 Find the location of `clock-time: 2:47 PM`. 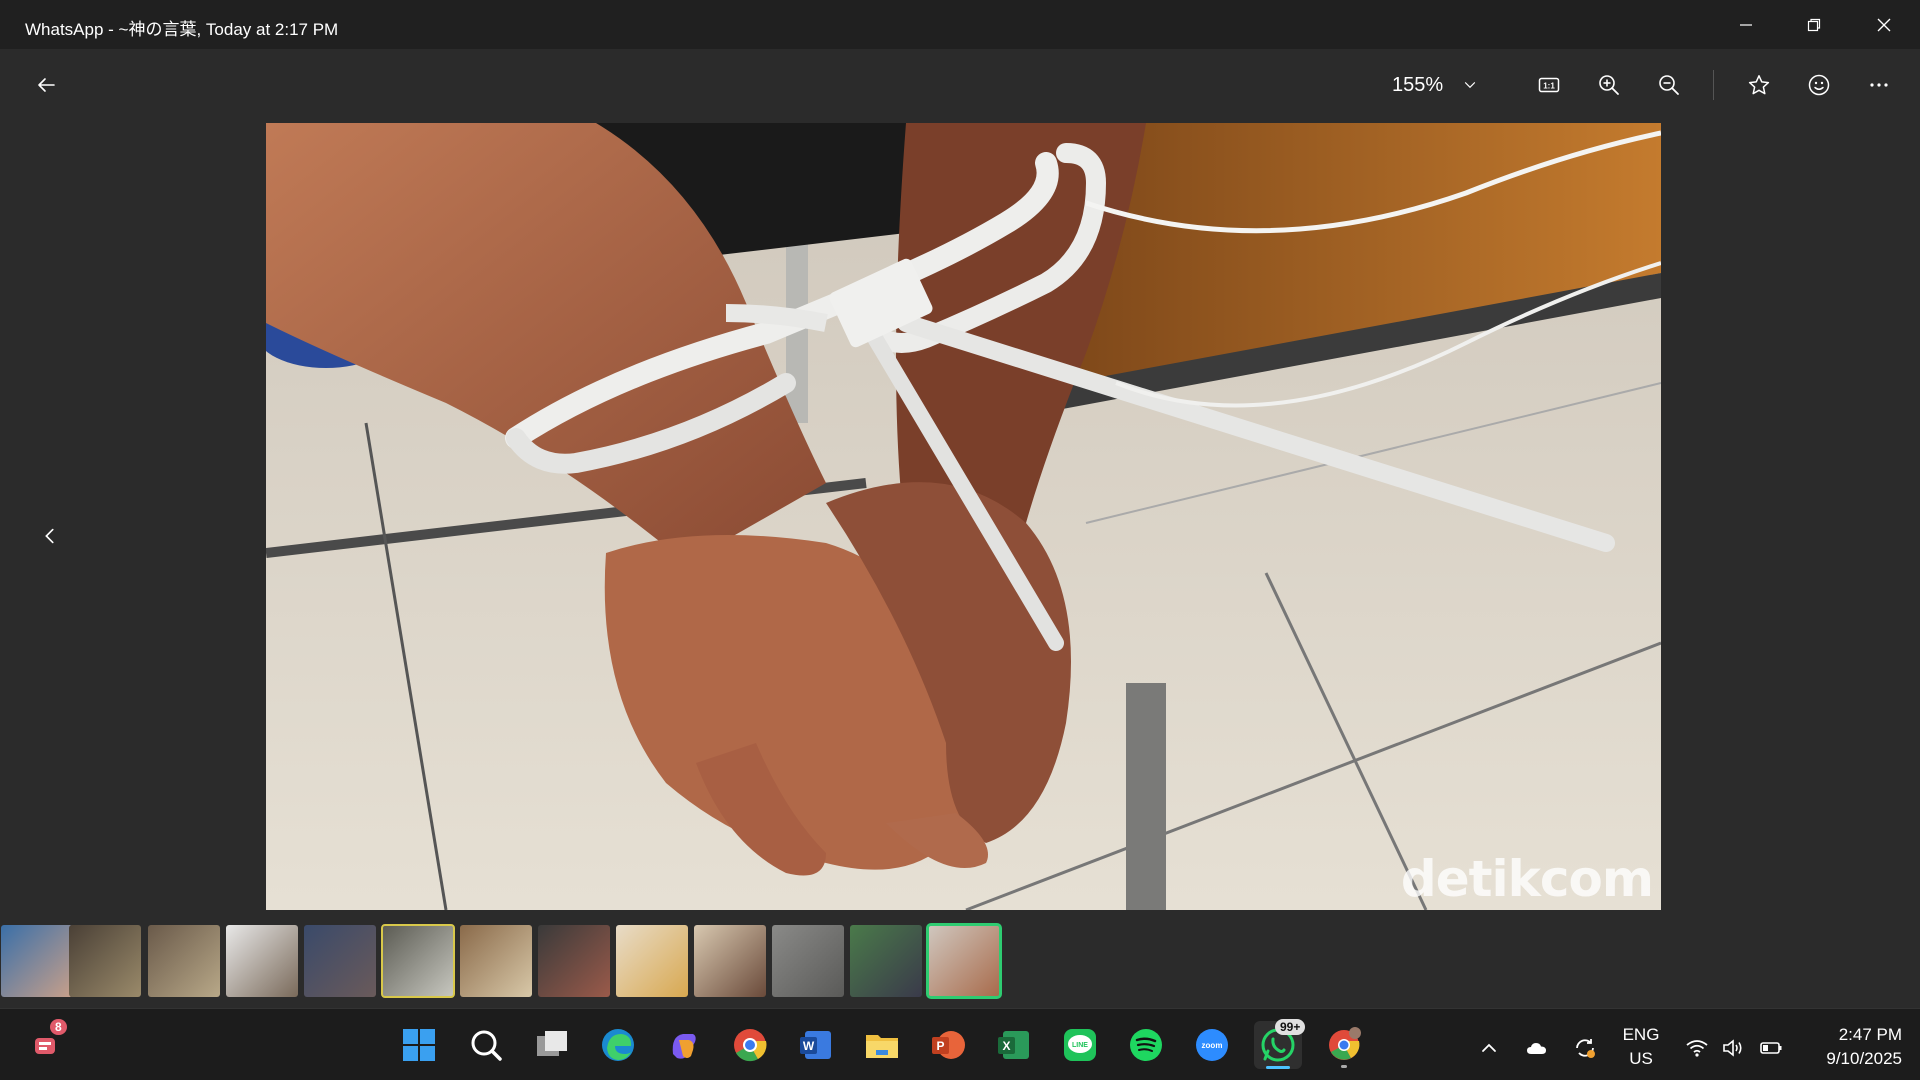

clock-time: 2:47 PM is located at coordinates (1870, 1034).